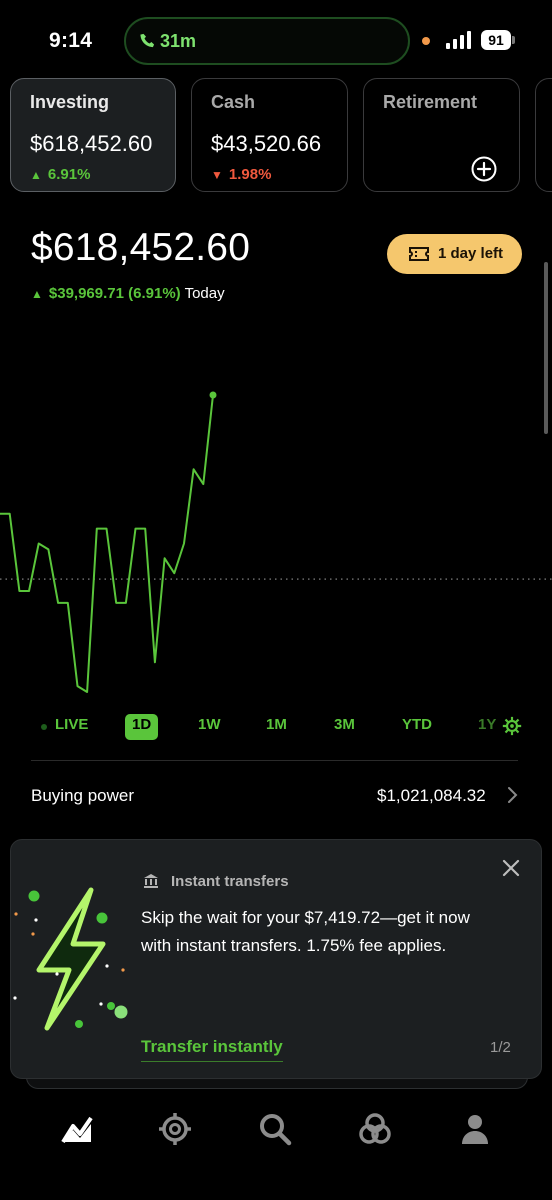 This screenshot has height=1200, width=552. Describe the element at coordinates (70, 102) in the screenshot. I see `account-title: Investing` at that location.